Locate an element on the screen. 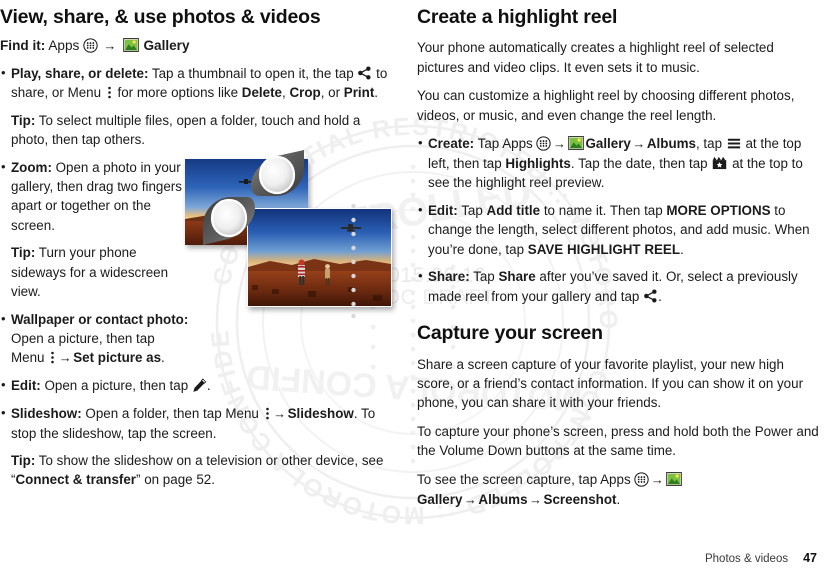 Image resolution: width=826 pixels, height=573 pixels. add-title-label: Add title is located at coordinates (514, 210).